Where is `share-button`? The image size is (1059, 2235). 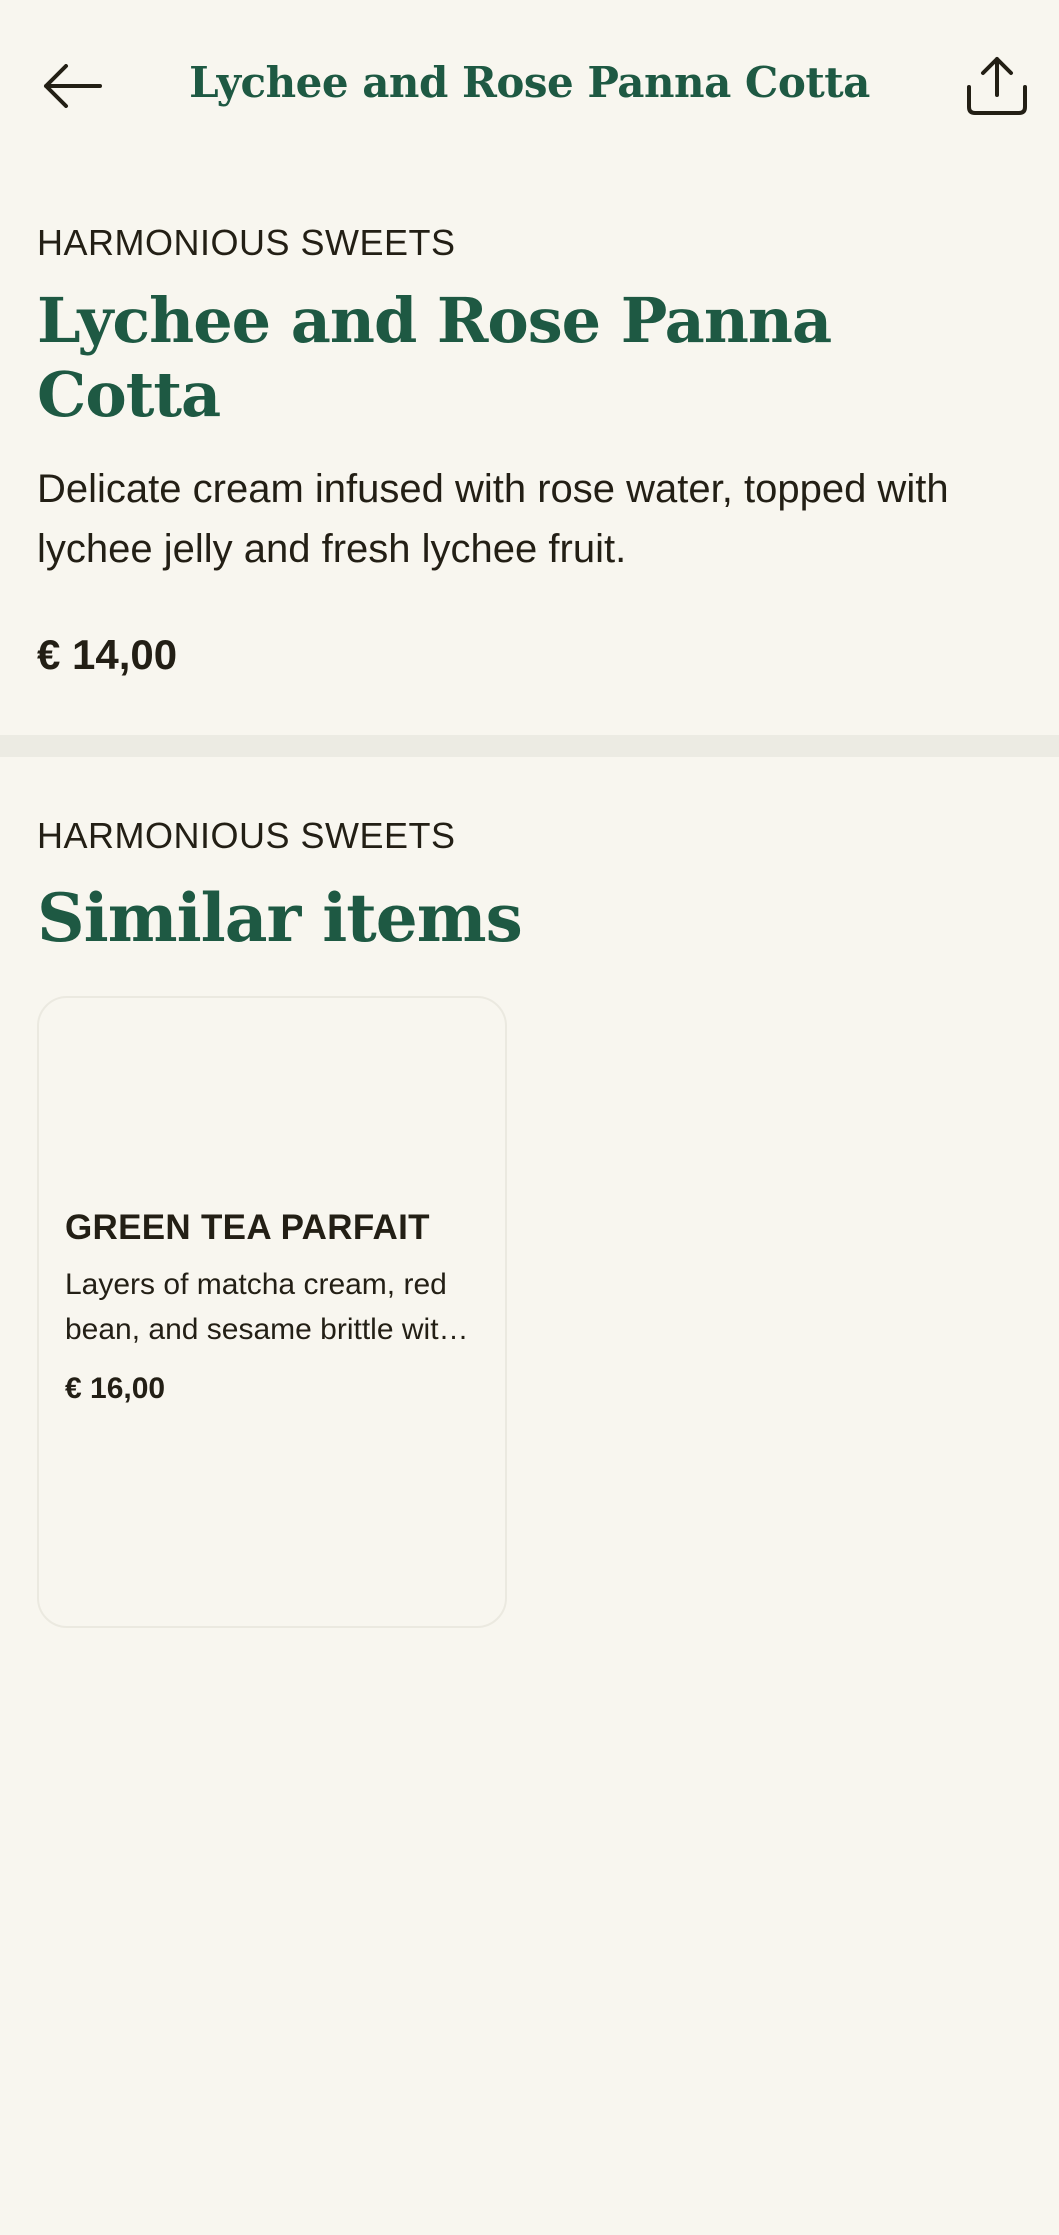
share-button is located at coordinates (997, 86).